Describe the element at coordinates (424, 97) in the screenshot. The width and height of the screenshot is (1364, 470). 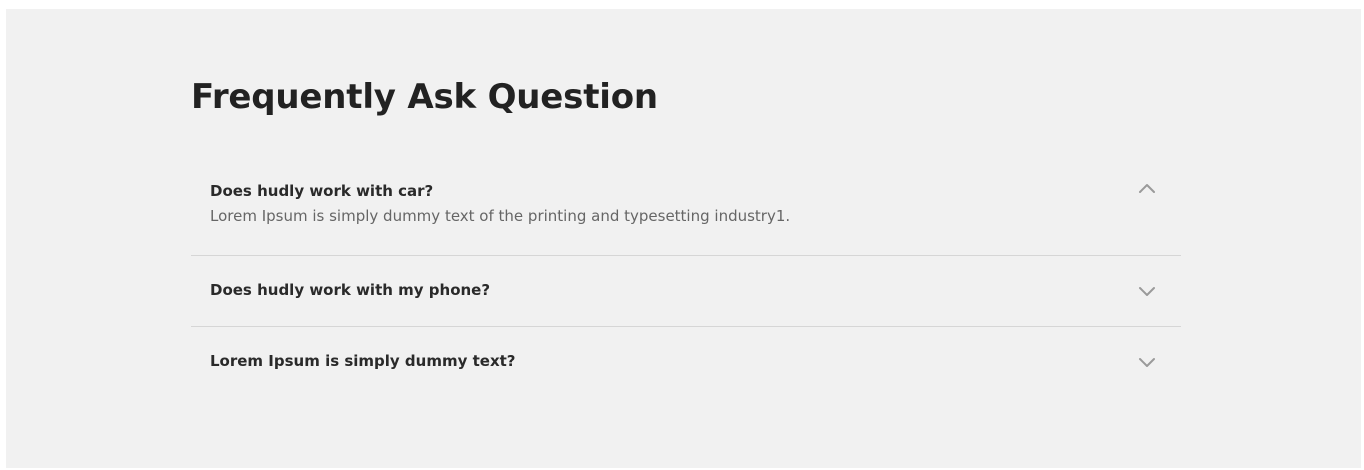
I see `page-title: Frequently Ask Question` at that location.